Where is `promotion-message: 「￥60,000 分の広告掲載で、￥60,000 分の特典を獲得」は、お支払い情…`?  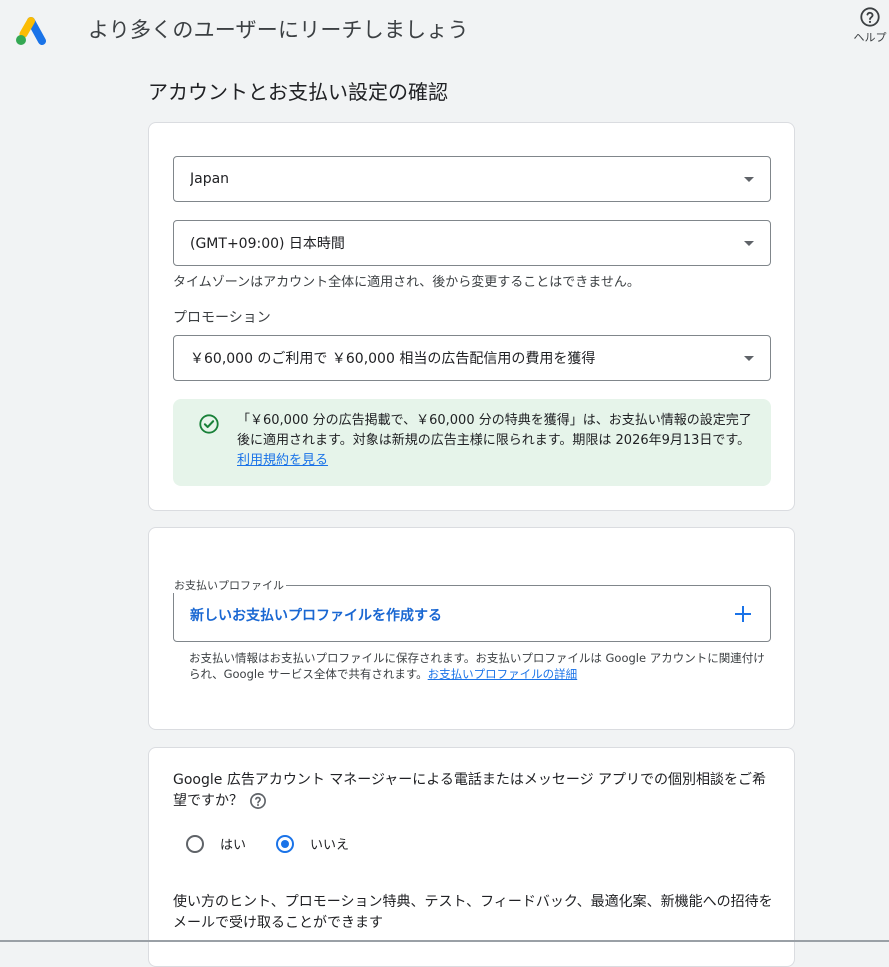 promotion-message: 「￥60,000 分の広告掲載で、￥60,000 分の特典を獲得」は、お支払い情… is located at coordinates (497, 441).